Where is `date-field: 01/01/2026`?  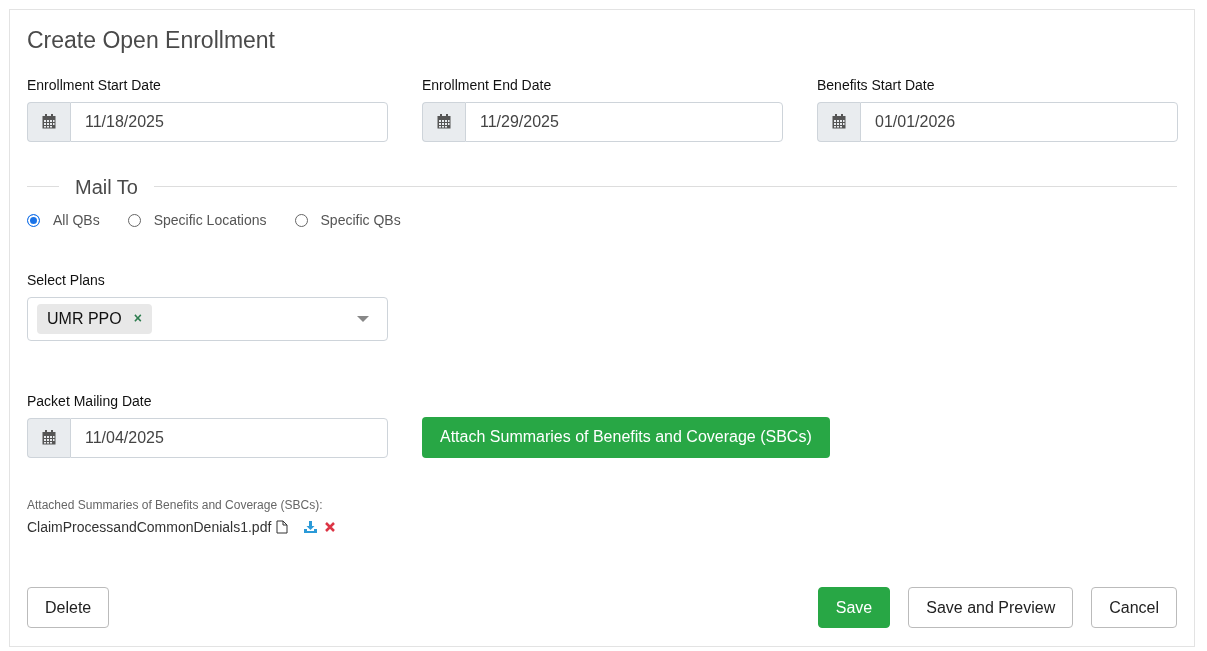 date-field: 01/01/2026 is located at coordinates (1019, 121).